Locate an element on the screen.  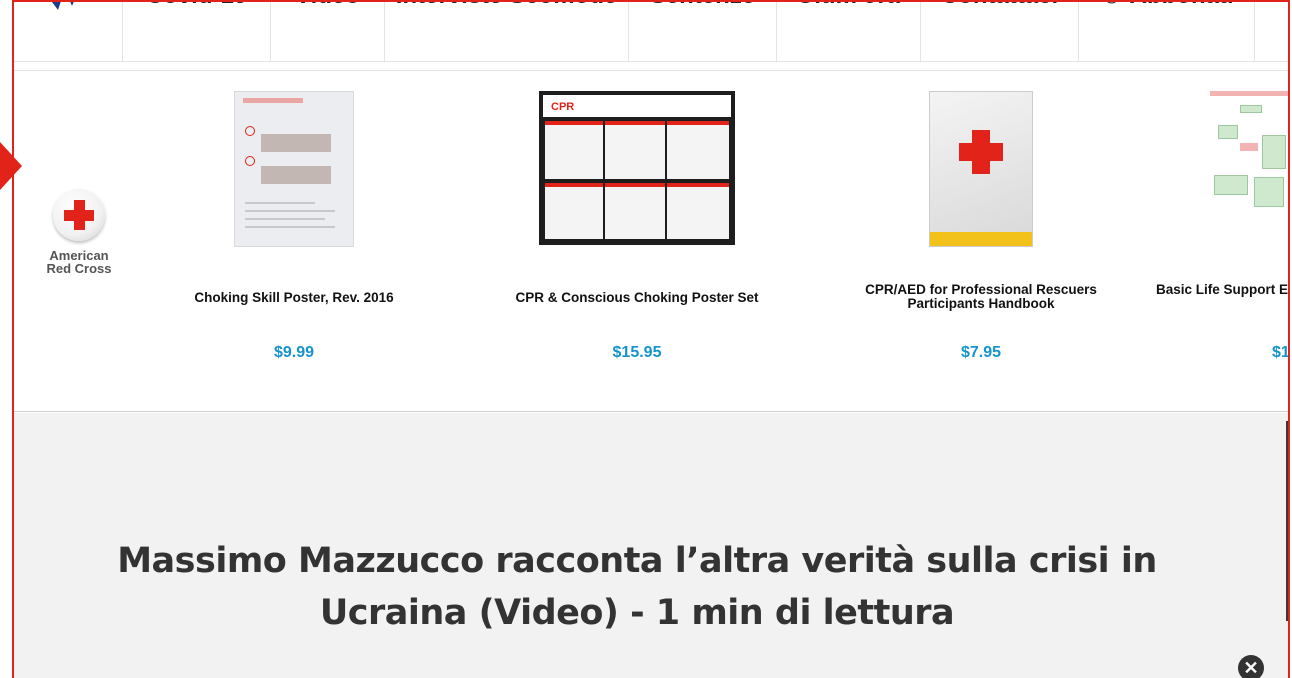
nav-item-video: Video is located at coordinates (327, 31).